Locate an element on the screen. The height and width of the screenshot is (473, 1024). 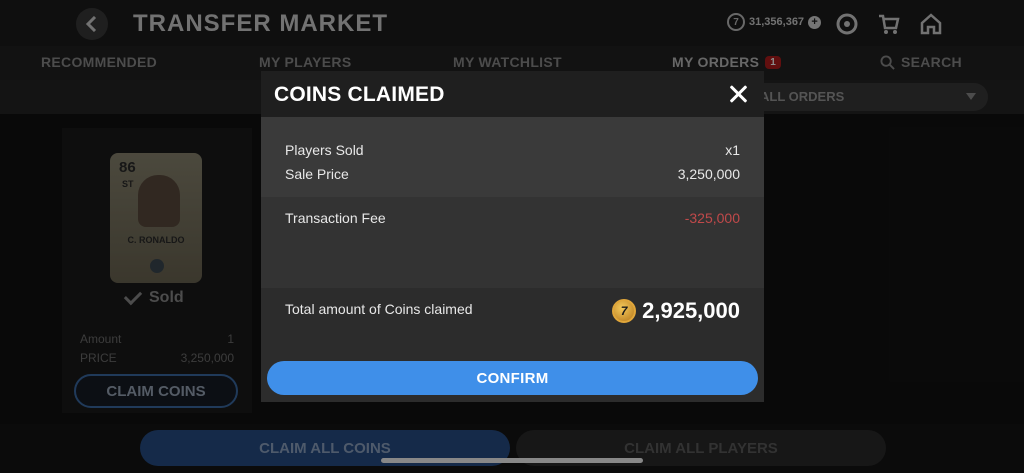
players-sold-value: x1 is located at coordinates (732, 150).